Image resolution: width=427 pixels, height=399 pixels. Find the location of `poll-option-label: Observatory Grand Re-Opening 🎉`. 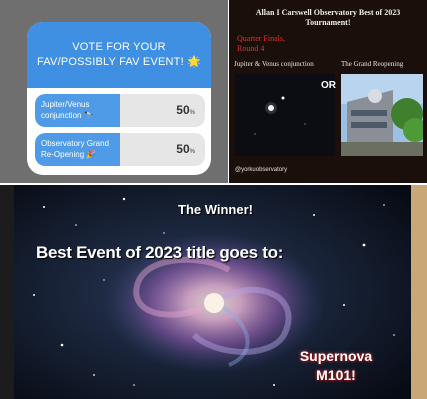

poll-option-label: Observatory Grand Re-Opening 🎉 is located at coordinates (75, 149).